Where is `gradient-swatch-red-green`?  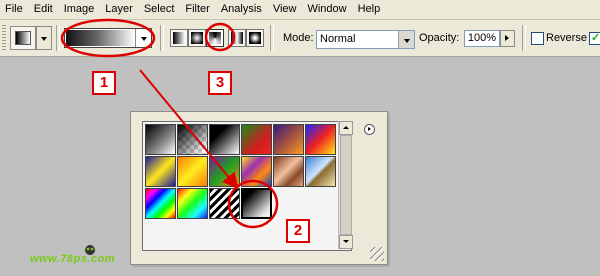 gradient-swatch-red-green is located at coordinates (256, 139).